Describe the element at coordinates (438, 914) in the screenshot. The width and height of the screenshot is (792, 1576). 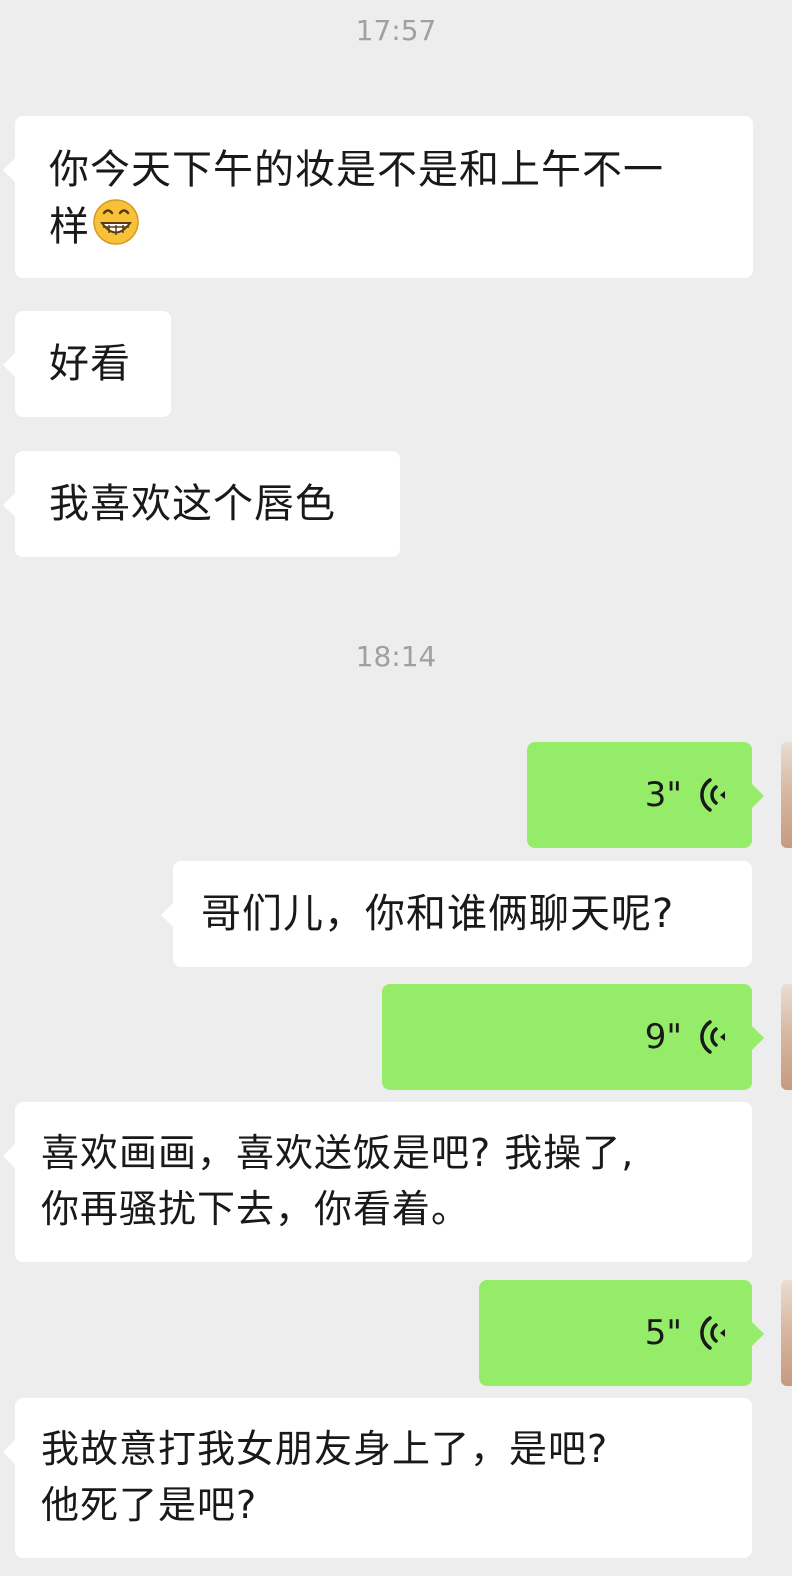
I see `message-text: 哥们儿，你和谁俩聊天呢?` at that location.